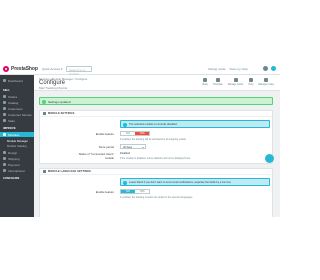 The height and width of the screenshot is (280, 320). I want to click on toolbar-back-button: Back, so click(205, 82).